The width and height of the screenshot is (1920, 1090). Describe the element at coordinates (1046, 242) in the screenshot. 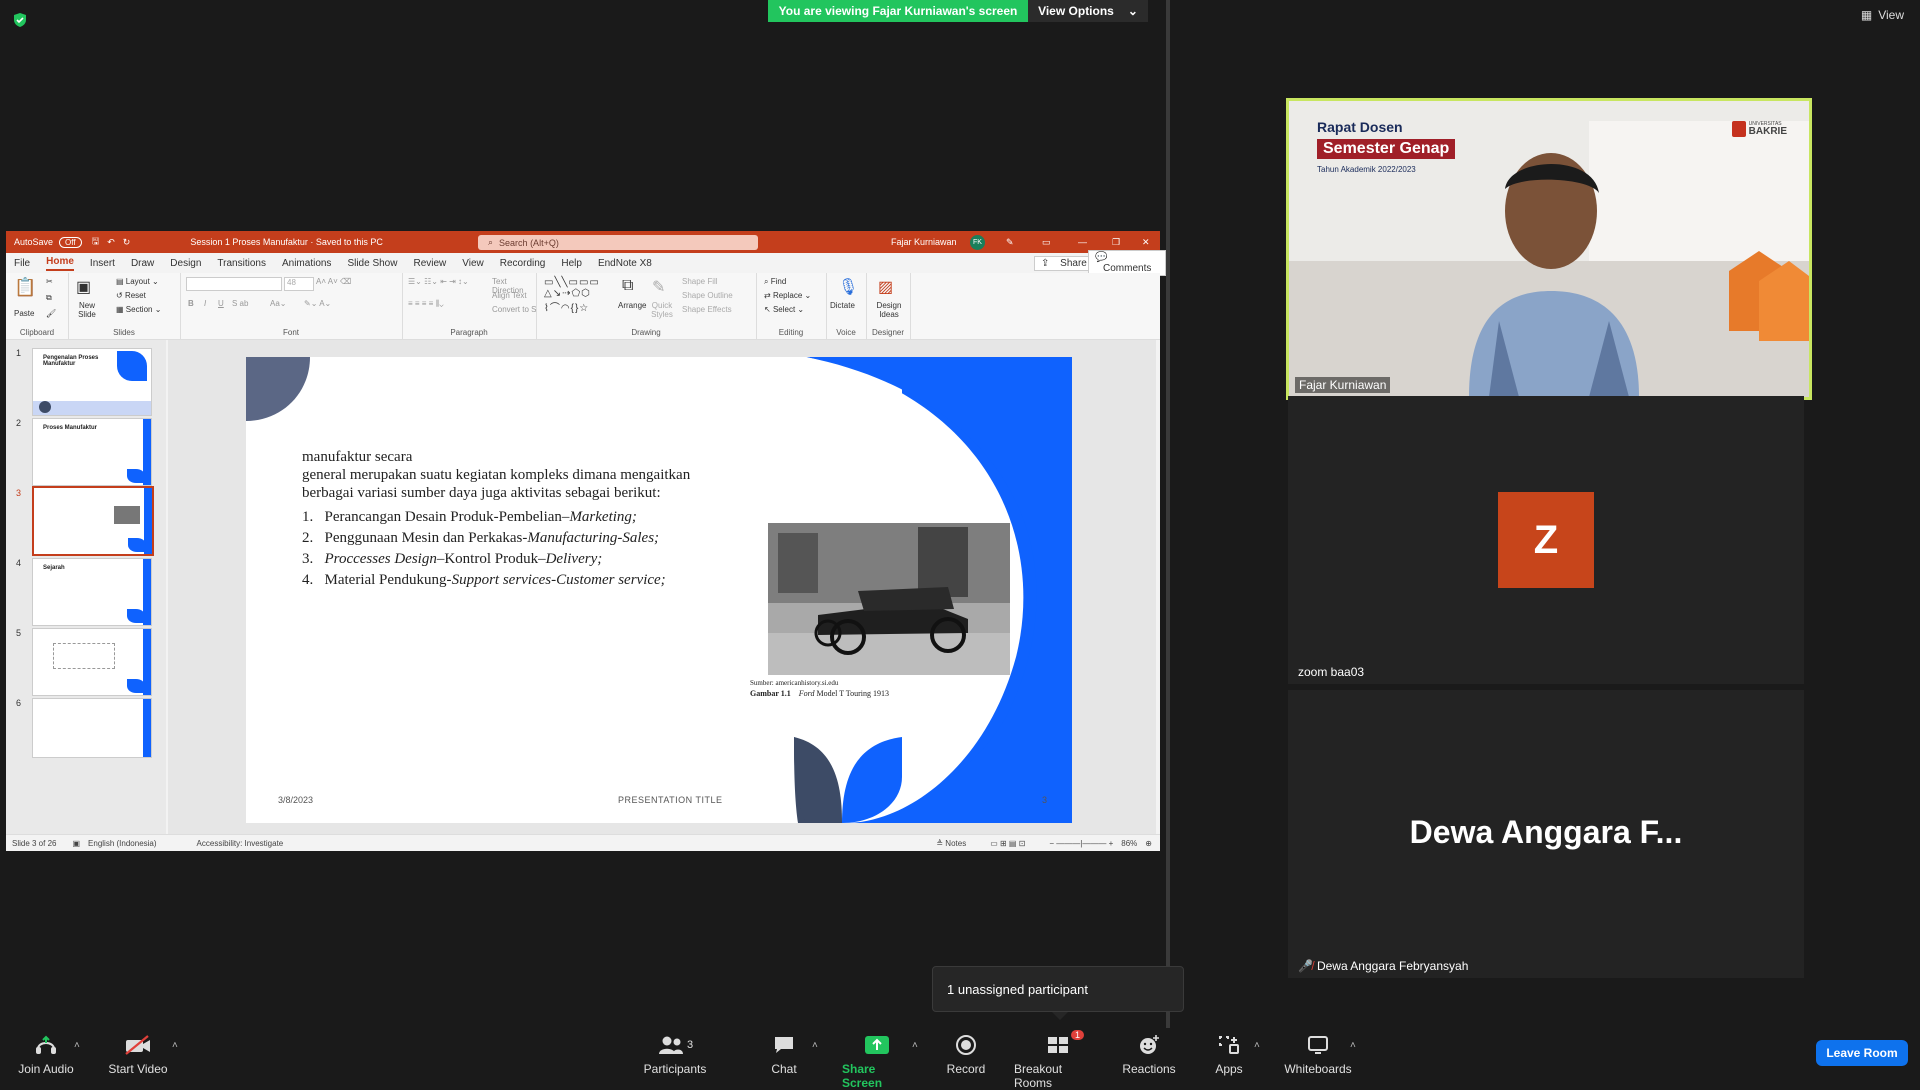

I see `ribbon-display-icon: ▭` at that location.